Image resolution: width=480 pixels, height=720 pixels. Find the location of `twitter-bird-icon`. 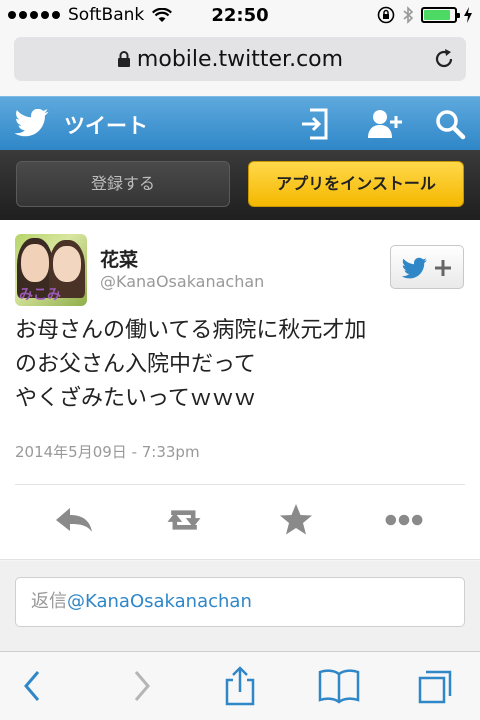

twitter-bird-icon is located at coordinates (32, 124).